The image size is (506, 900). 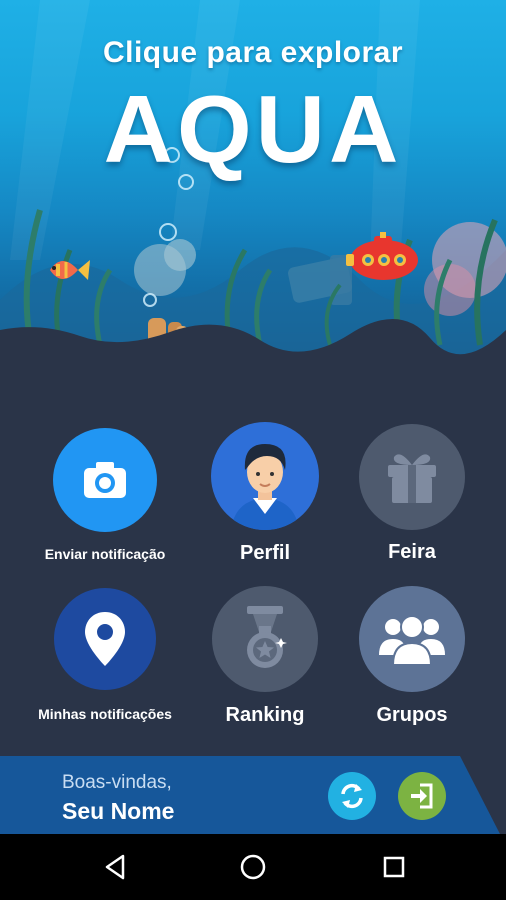 I want to click on profile-button: Perfil, so click(x=265, y=493).